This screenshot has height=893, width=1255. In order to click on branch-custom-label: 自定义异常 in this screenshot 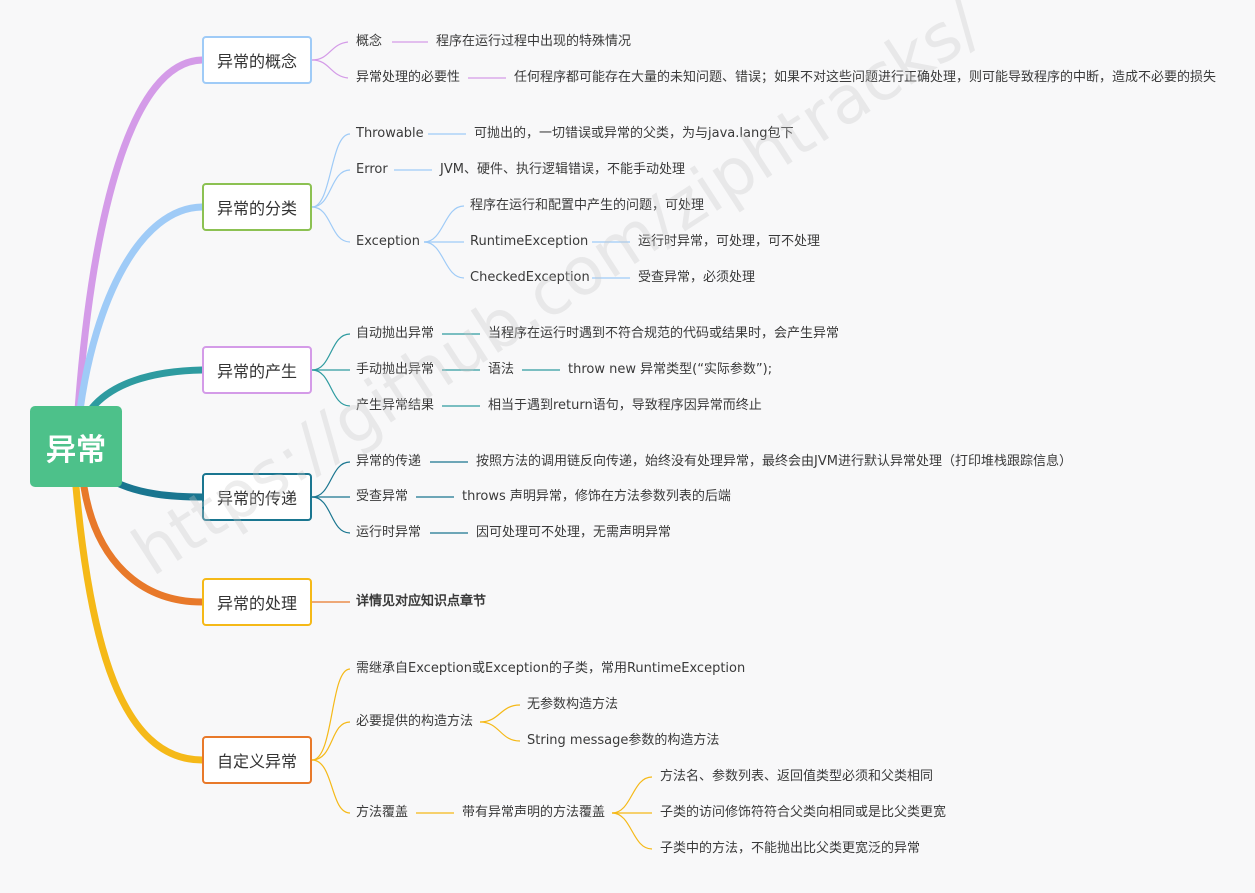, I will do `click(256, 761)`.